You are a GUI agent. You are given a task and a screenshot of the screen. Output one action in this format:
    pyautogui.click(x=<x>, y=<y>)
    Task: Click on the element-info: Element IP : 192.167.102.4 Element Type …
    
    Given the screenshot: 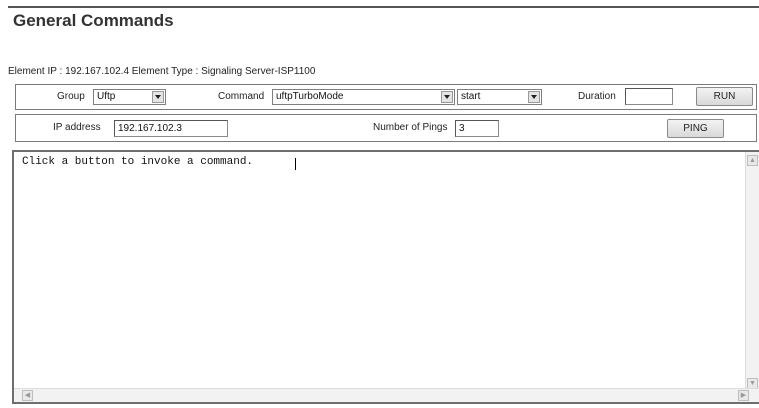 What is the action you would take?
    pyautogui.click(x=162, y=71)
    